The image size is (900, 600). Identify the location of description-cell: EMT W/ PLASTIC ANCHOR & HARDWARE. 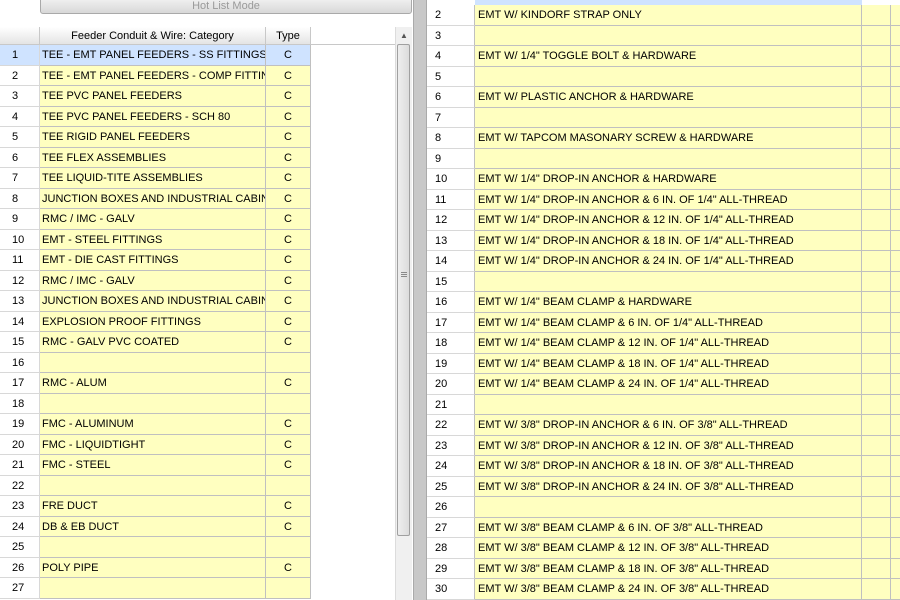
(668, 97).